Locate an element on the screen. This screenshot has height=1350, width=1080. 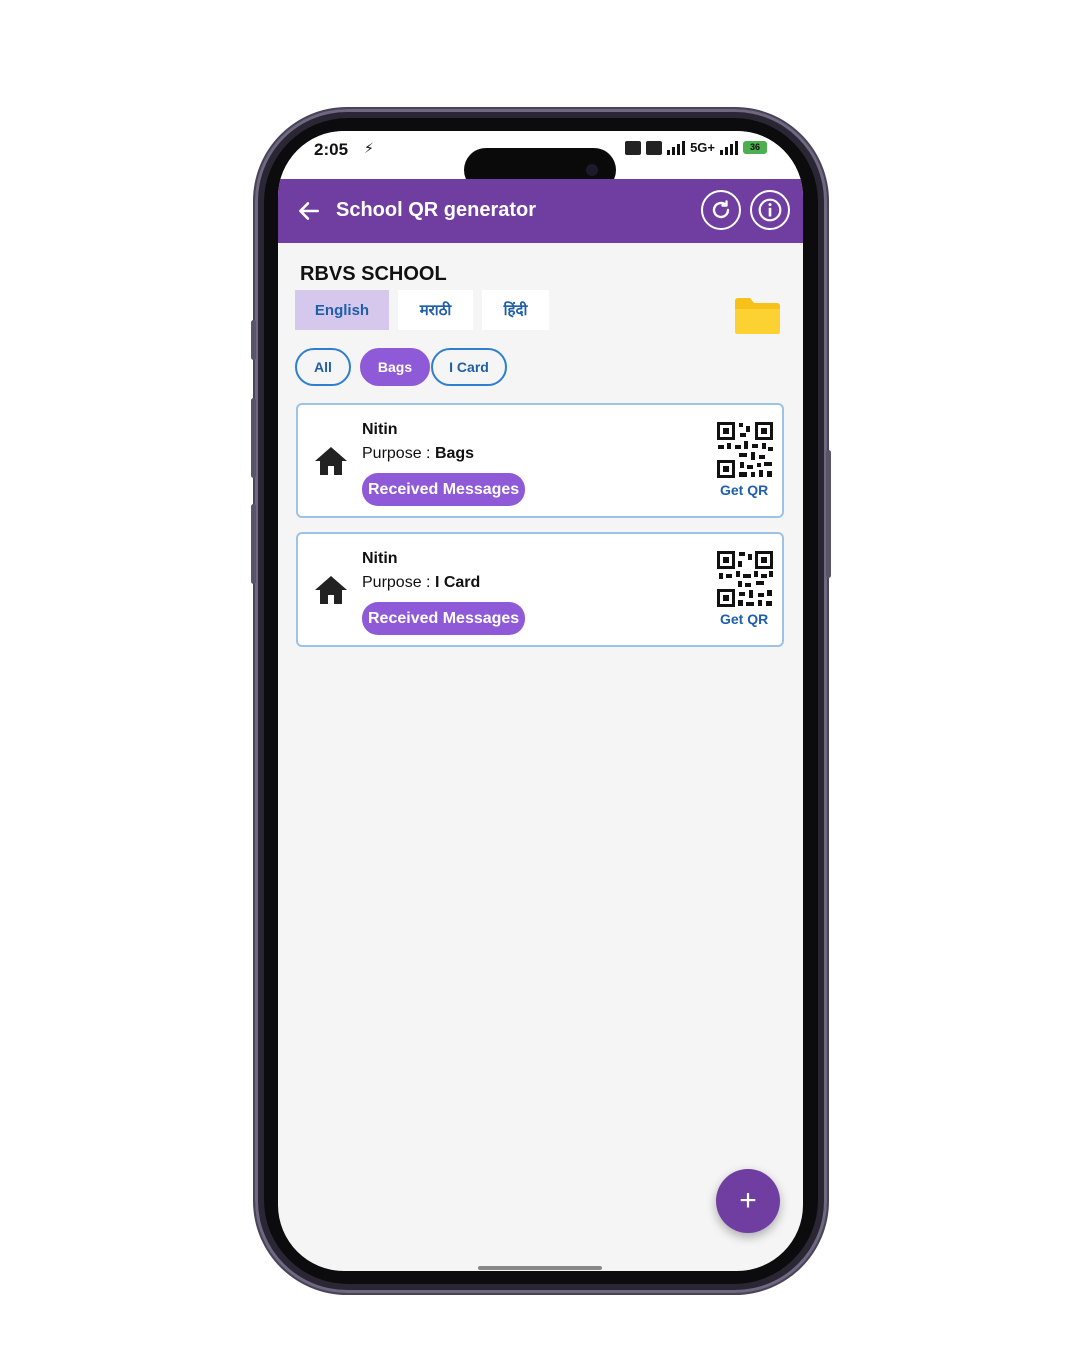
network-type: 5G+ is located at coordinates (702, 147).